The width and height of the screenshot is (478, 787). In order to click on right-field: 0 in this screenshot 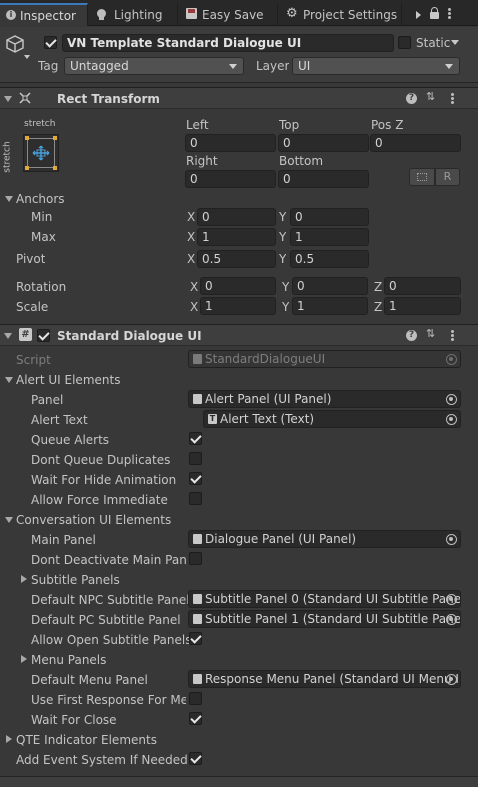, I will do `click(230, 179)`.